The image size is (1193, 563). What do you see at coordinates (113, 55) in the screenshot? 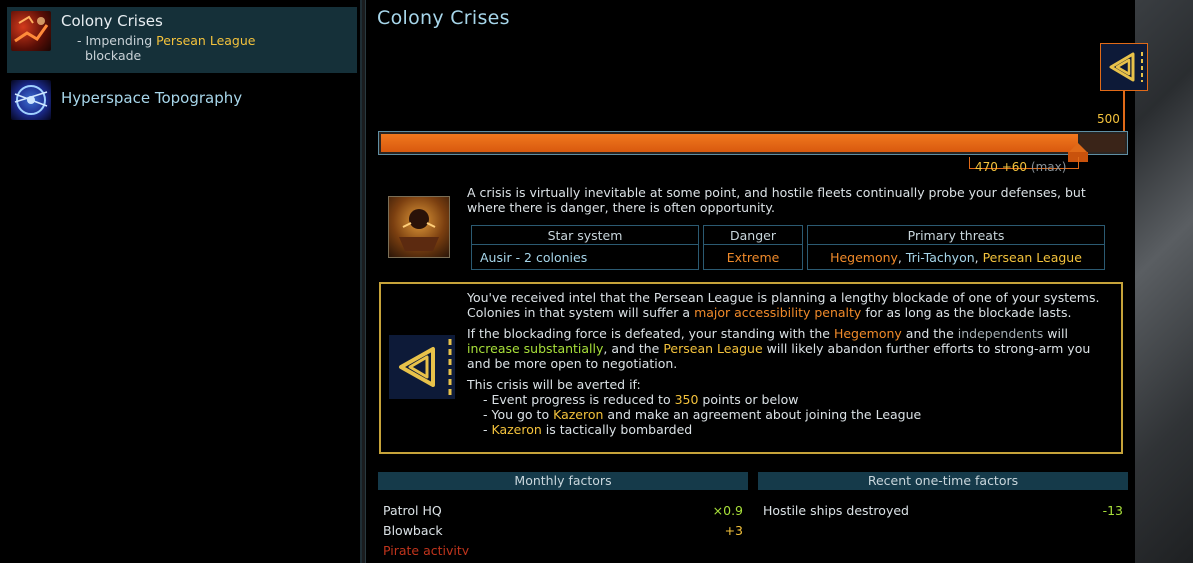
I see `subtitle-suffix: blockade` at bounding box center [113, 55].